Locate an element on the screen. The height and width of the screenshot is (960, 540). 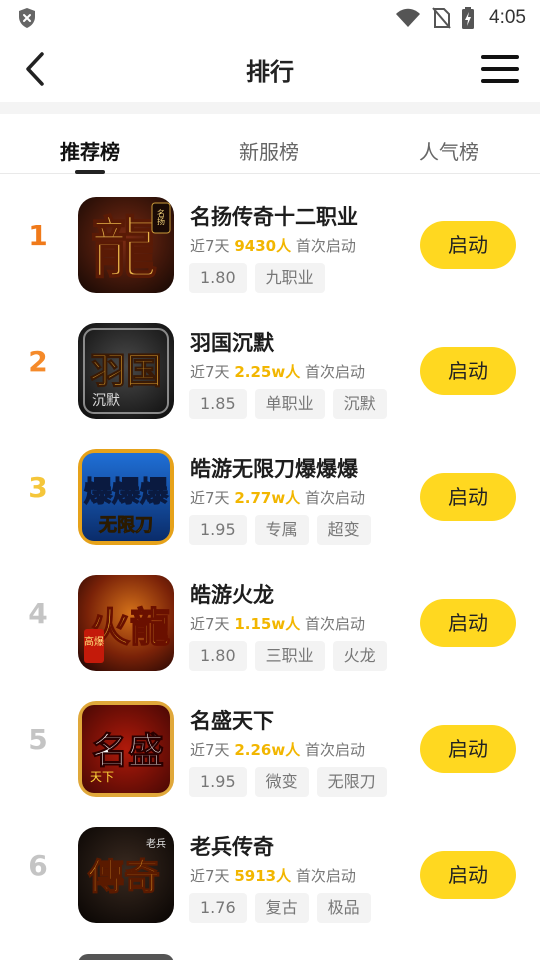
game-name: 名盛天下 is located at coordinates (232, 721).